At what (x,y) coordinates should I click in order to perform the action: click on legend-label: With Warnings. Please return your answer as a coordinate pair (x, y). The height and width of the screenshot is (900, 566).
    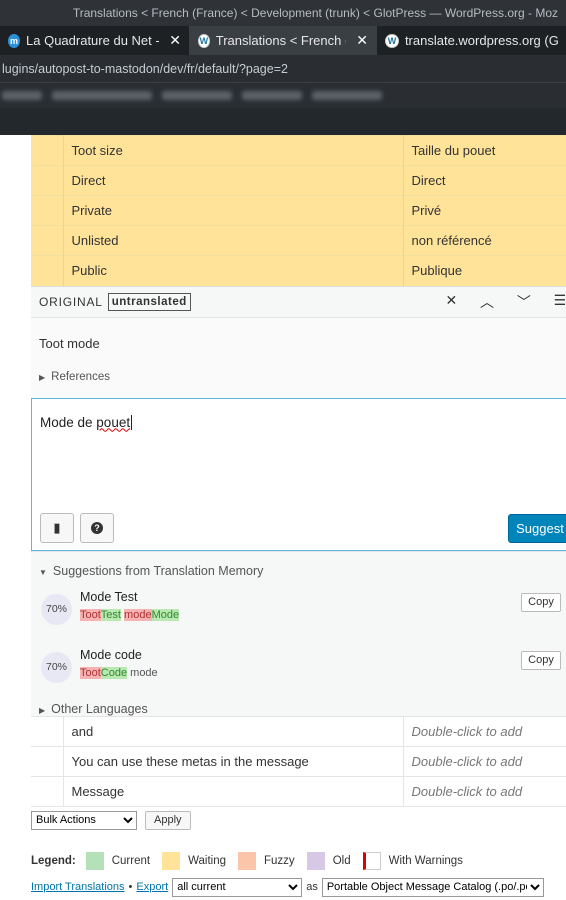
    Looking at the image, I should click on (425, 860).